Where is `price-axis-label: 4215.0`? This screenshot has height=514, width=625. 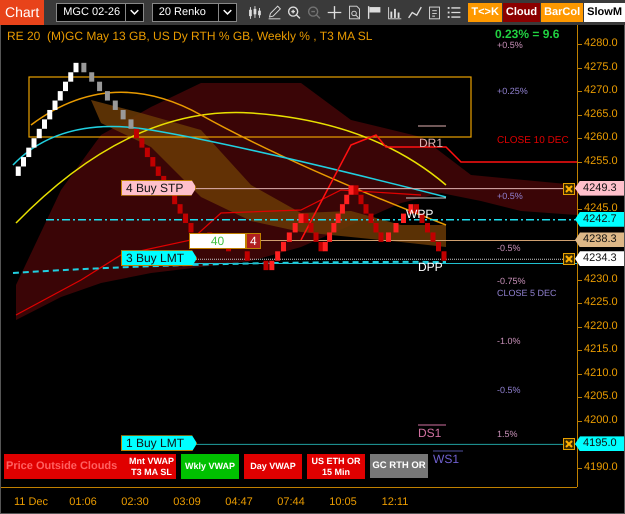
price-axis-label: 4215.0 is located at coordinates (601, 350).